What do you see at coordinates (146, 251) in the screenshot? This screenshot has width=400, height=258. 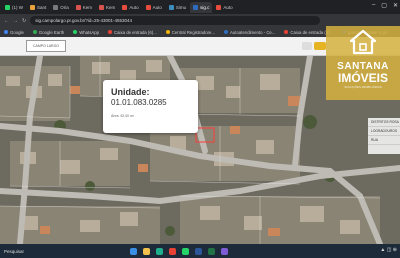 I see `file-explorer-icon` at bounding box center [146, 251].